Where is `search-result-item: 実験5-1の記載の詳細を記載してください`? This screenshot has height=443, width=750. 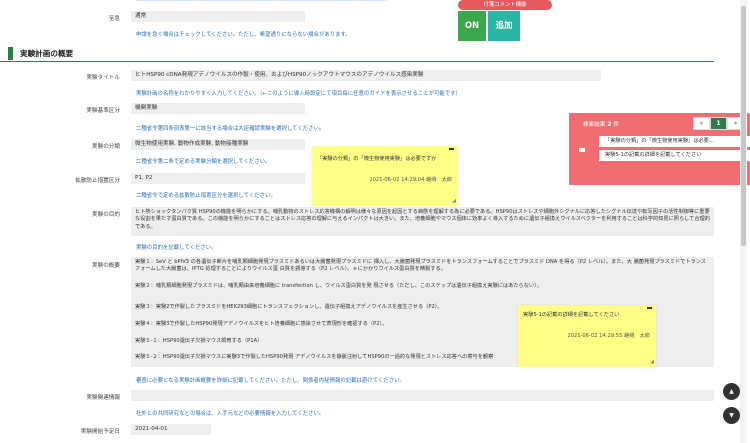 search-result-item: 実験5-1の記載の詳細を記載してください is located at coordinates (674, 155).